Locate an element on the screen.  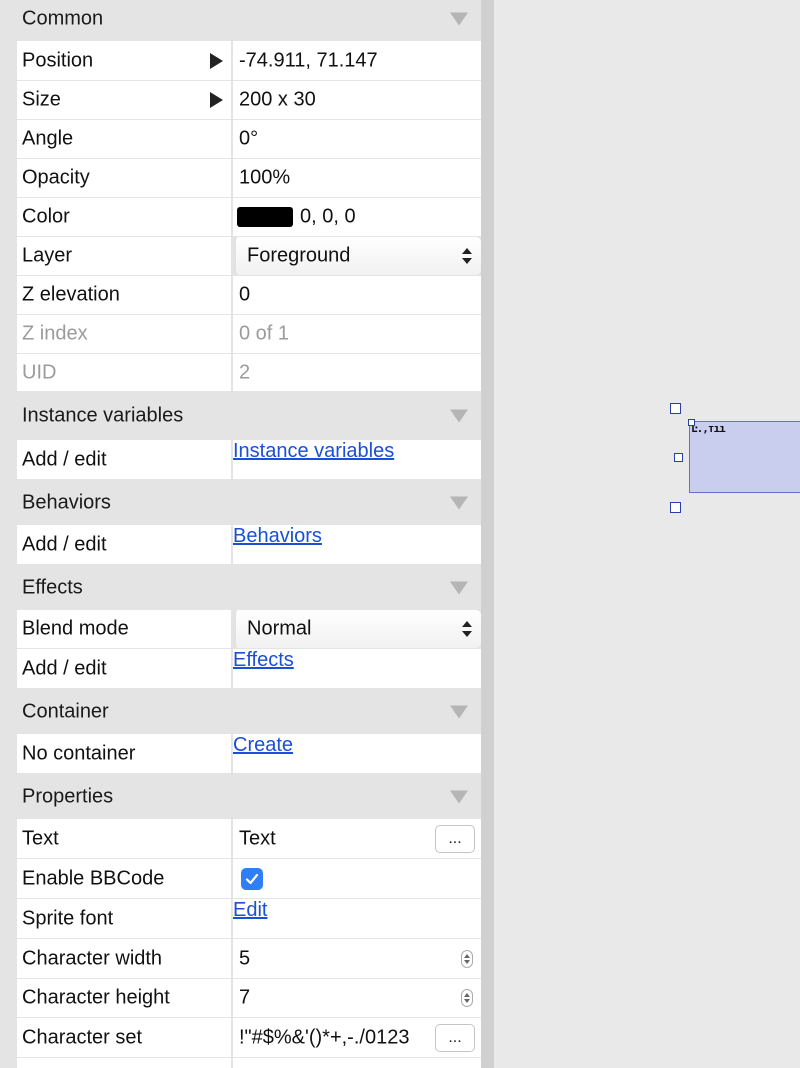
resize-handle-top-left is located at coordinates (675, 408).